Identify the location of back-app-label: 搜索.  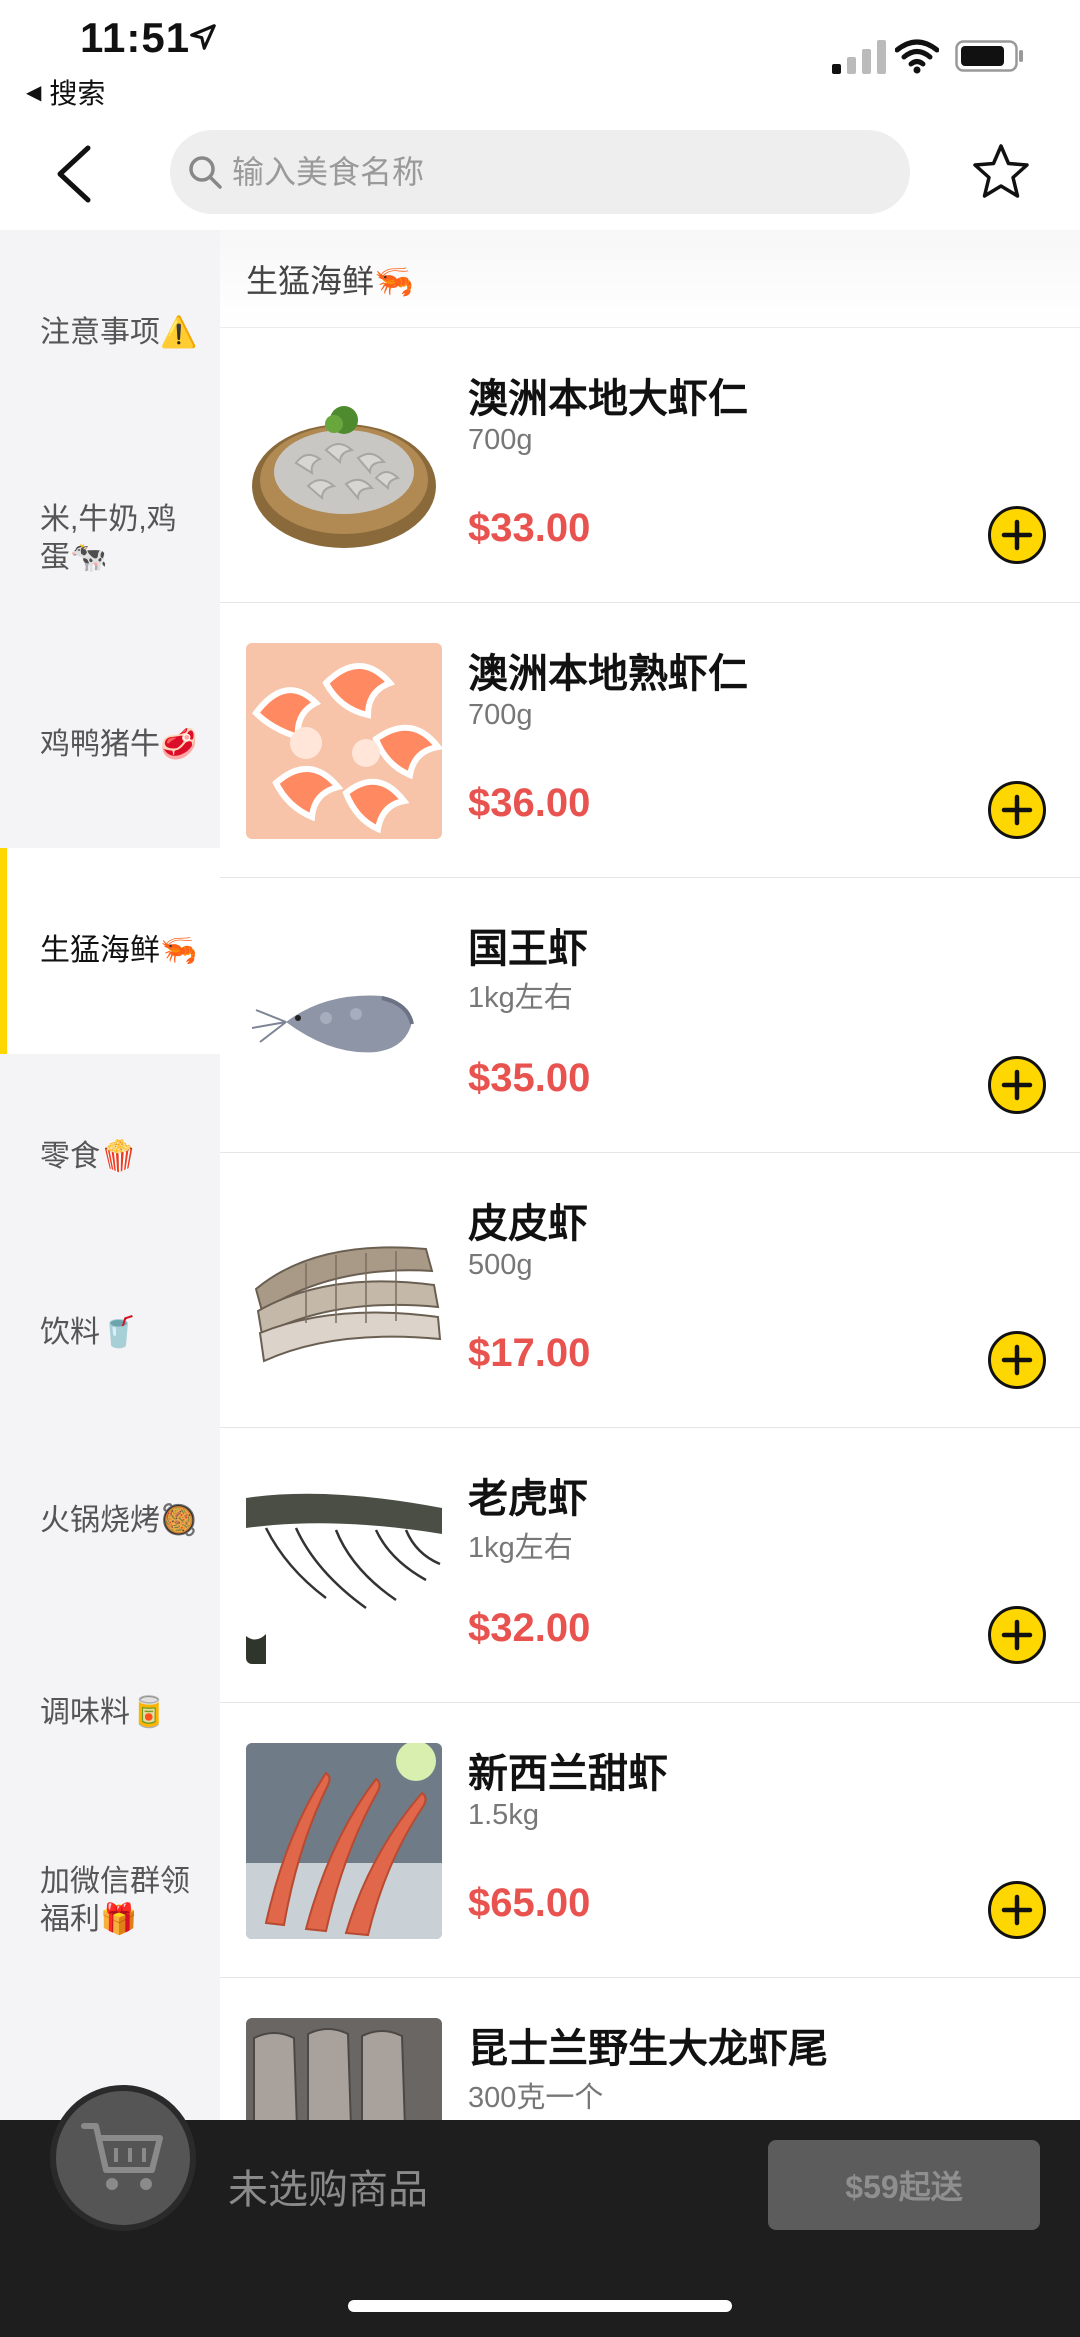
(77, 93).